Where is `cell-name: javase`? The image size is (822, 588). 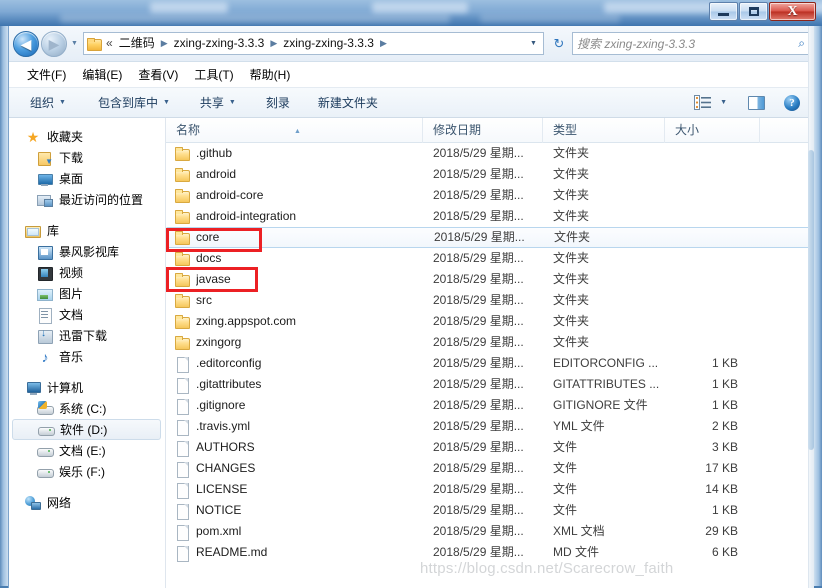
cell-name: javase is located at coordinates (294, 279).